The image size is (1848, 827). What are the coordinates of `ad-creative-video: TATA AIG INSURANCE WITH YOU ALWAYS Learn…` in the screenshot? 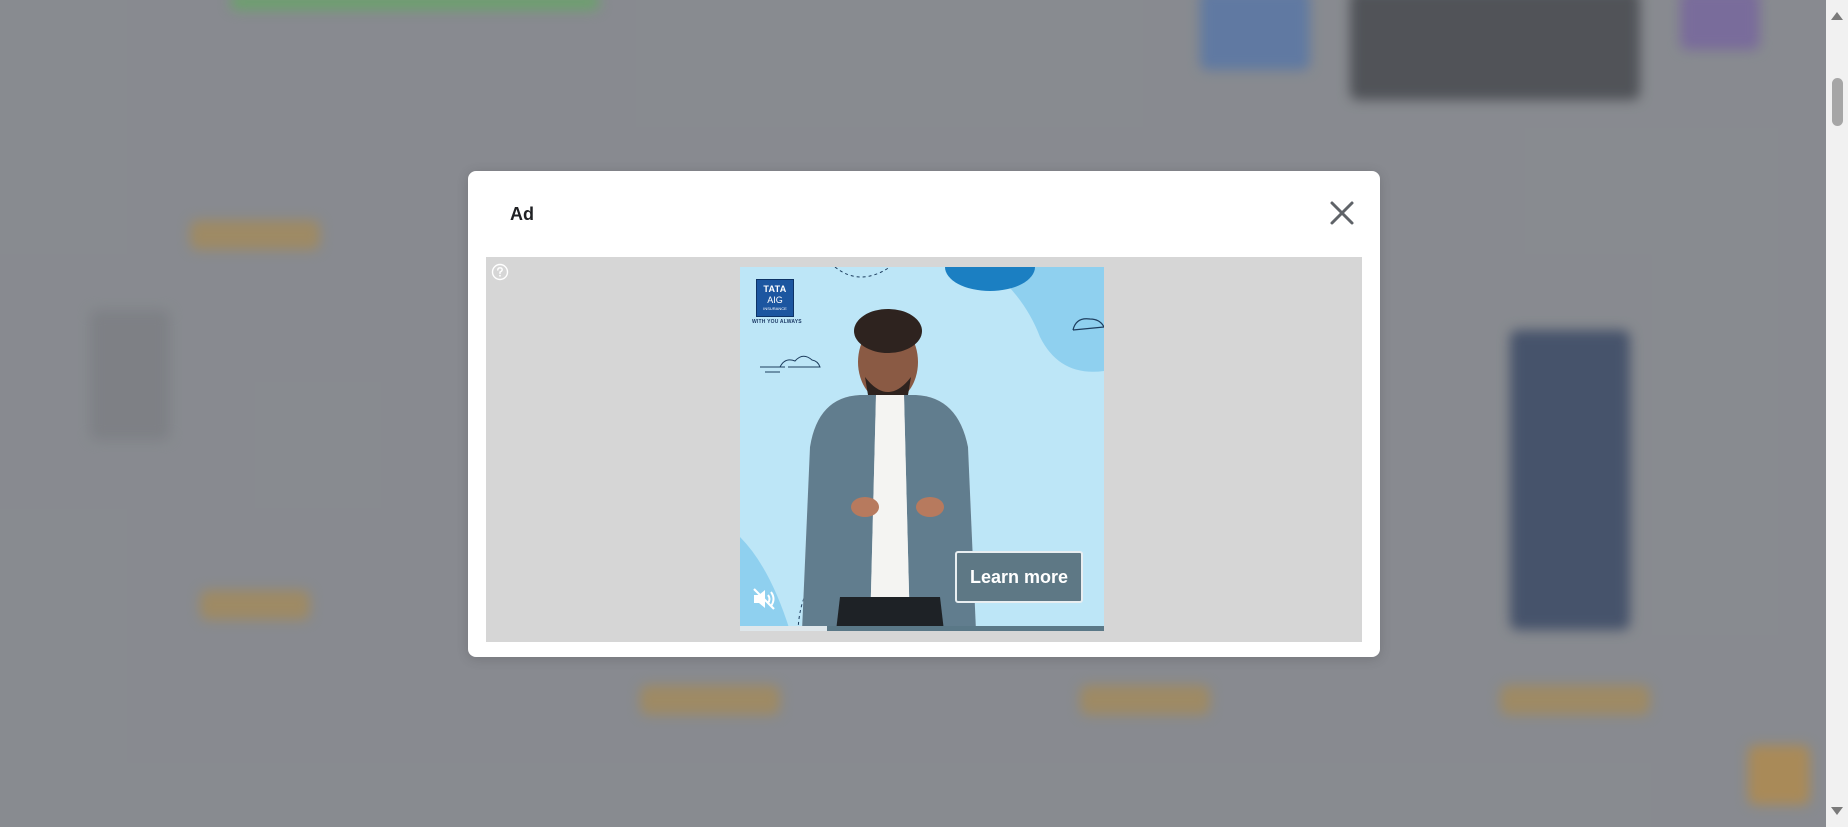 It's located at (922, 449).